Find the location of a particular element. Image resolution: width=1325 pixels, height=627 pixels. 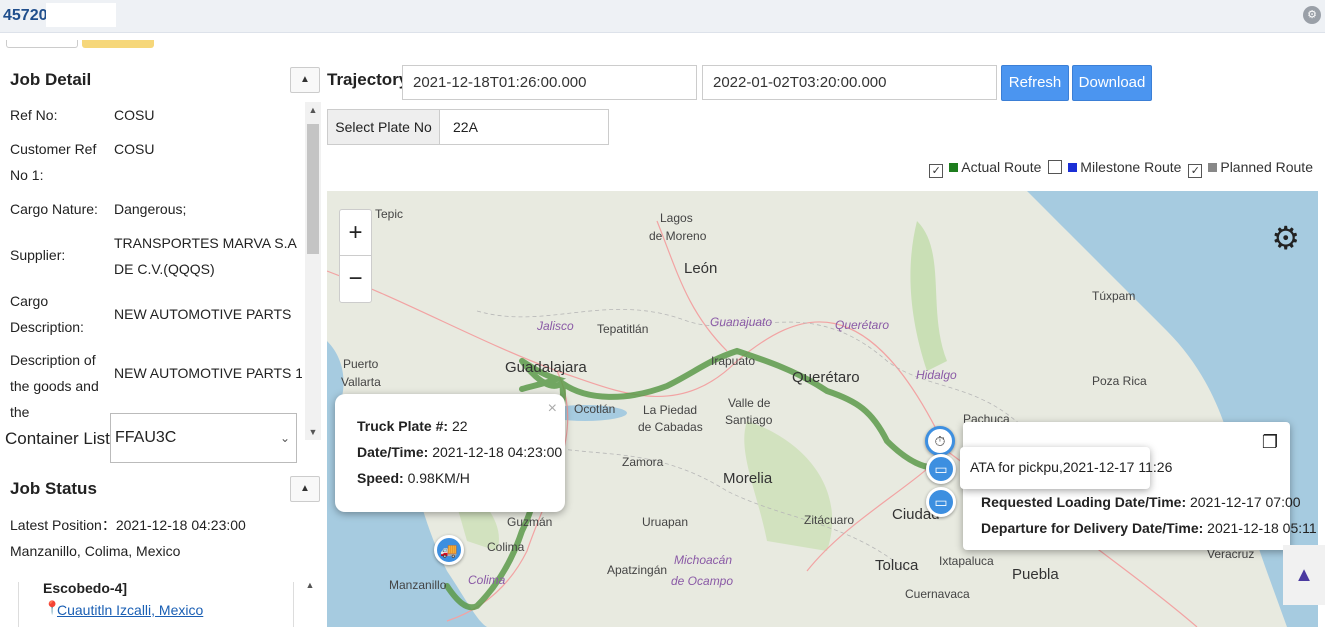

zoom-out-button: − is located at coordinates (355, 279).